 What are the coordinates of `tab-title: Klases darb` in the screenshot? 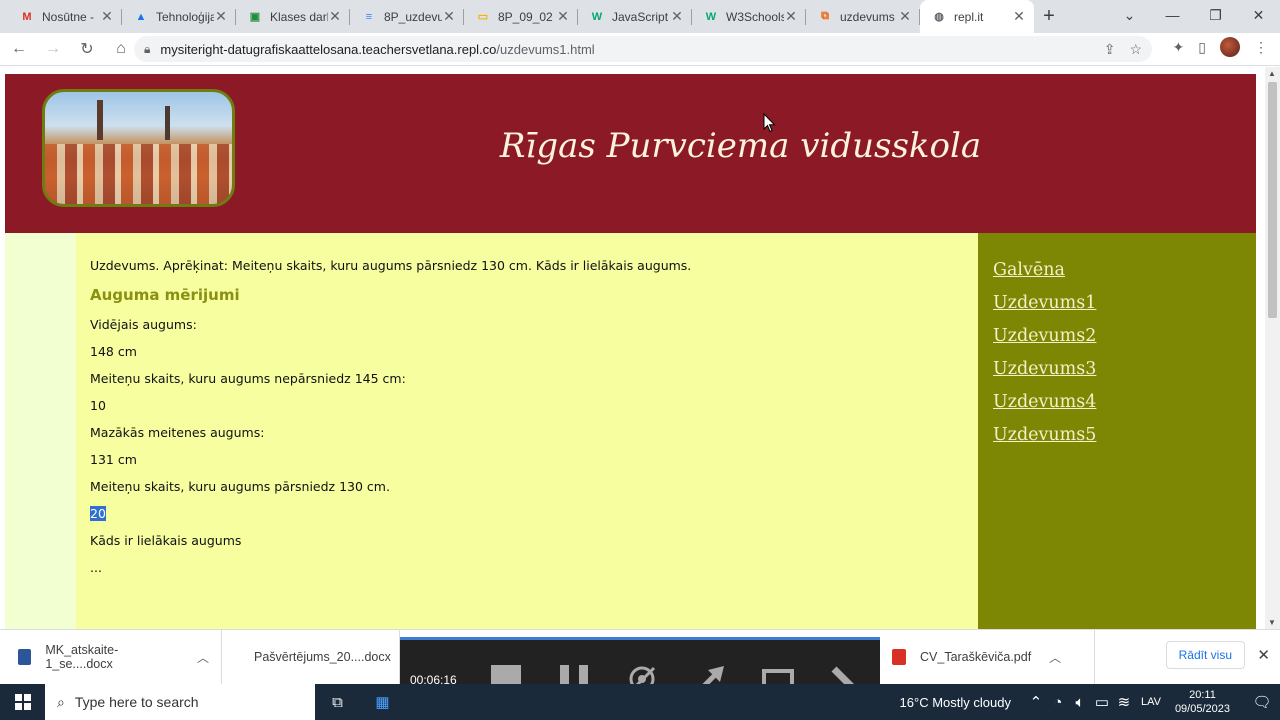 It's located at (299, 16).